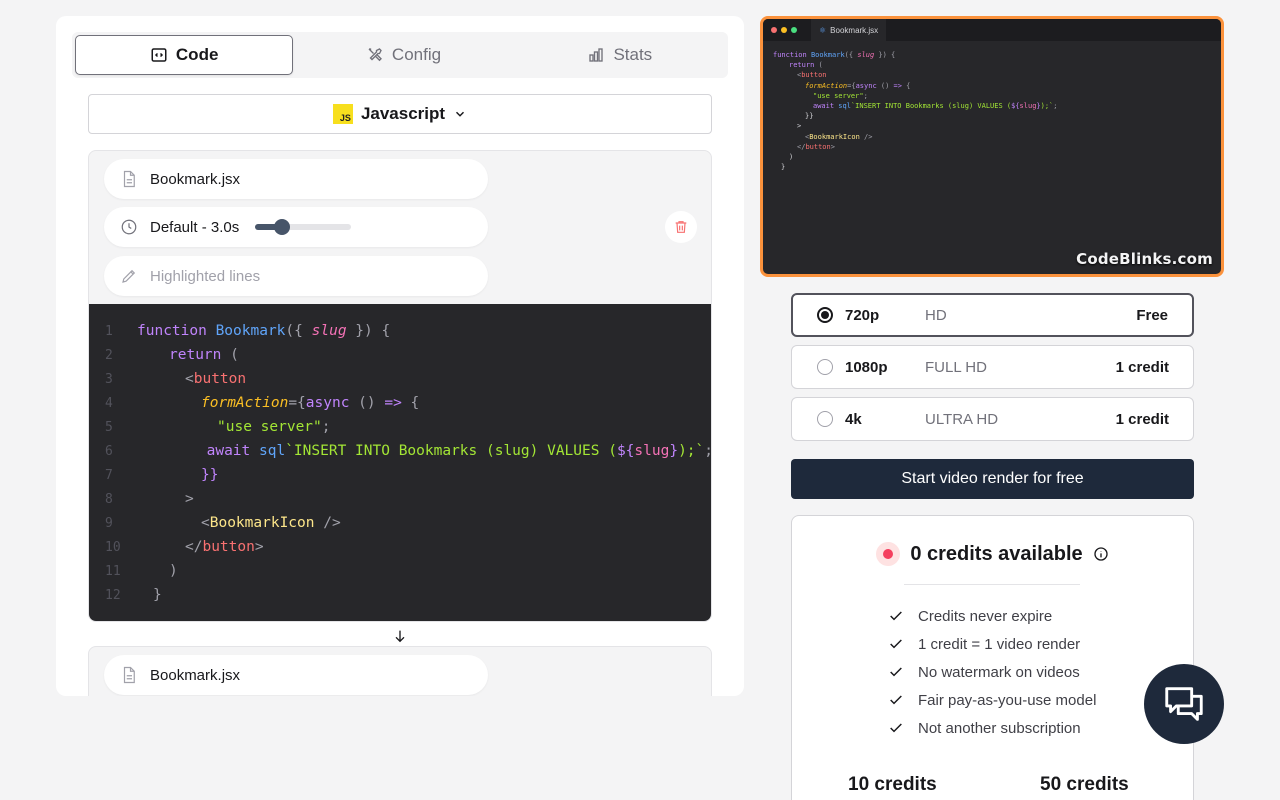  I want to click on window-minimize-dot, so click(784, 30).